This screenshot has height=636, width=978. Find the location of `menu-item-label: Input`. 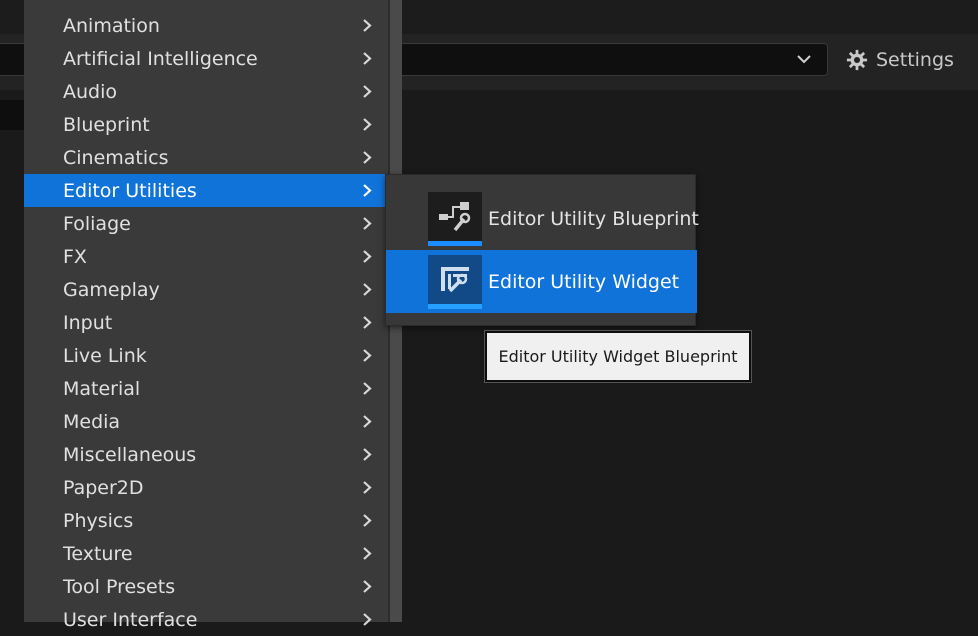

menu-item-label: Input is located at coordinates (88, 322).